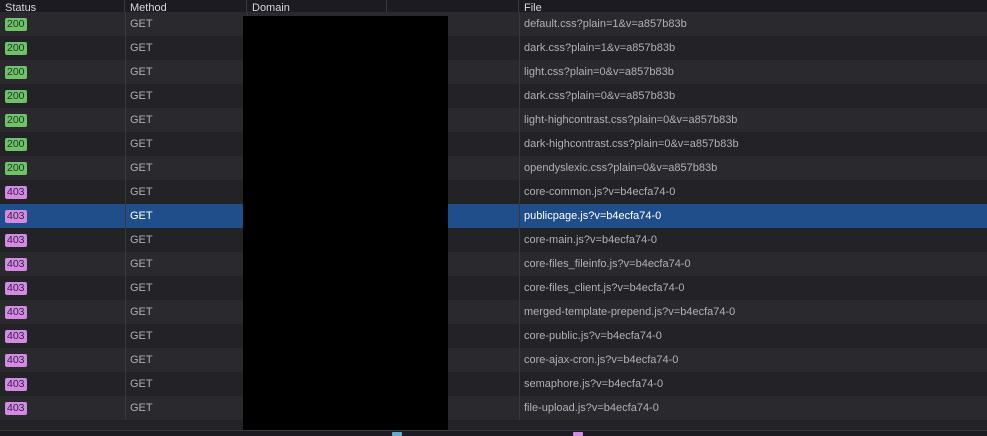  Describe the element at coordinates (397, 434) in the screenshot. I see `status-bar-marker-blue` at that location.